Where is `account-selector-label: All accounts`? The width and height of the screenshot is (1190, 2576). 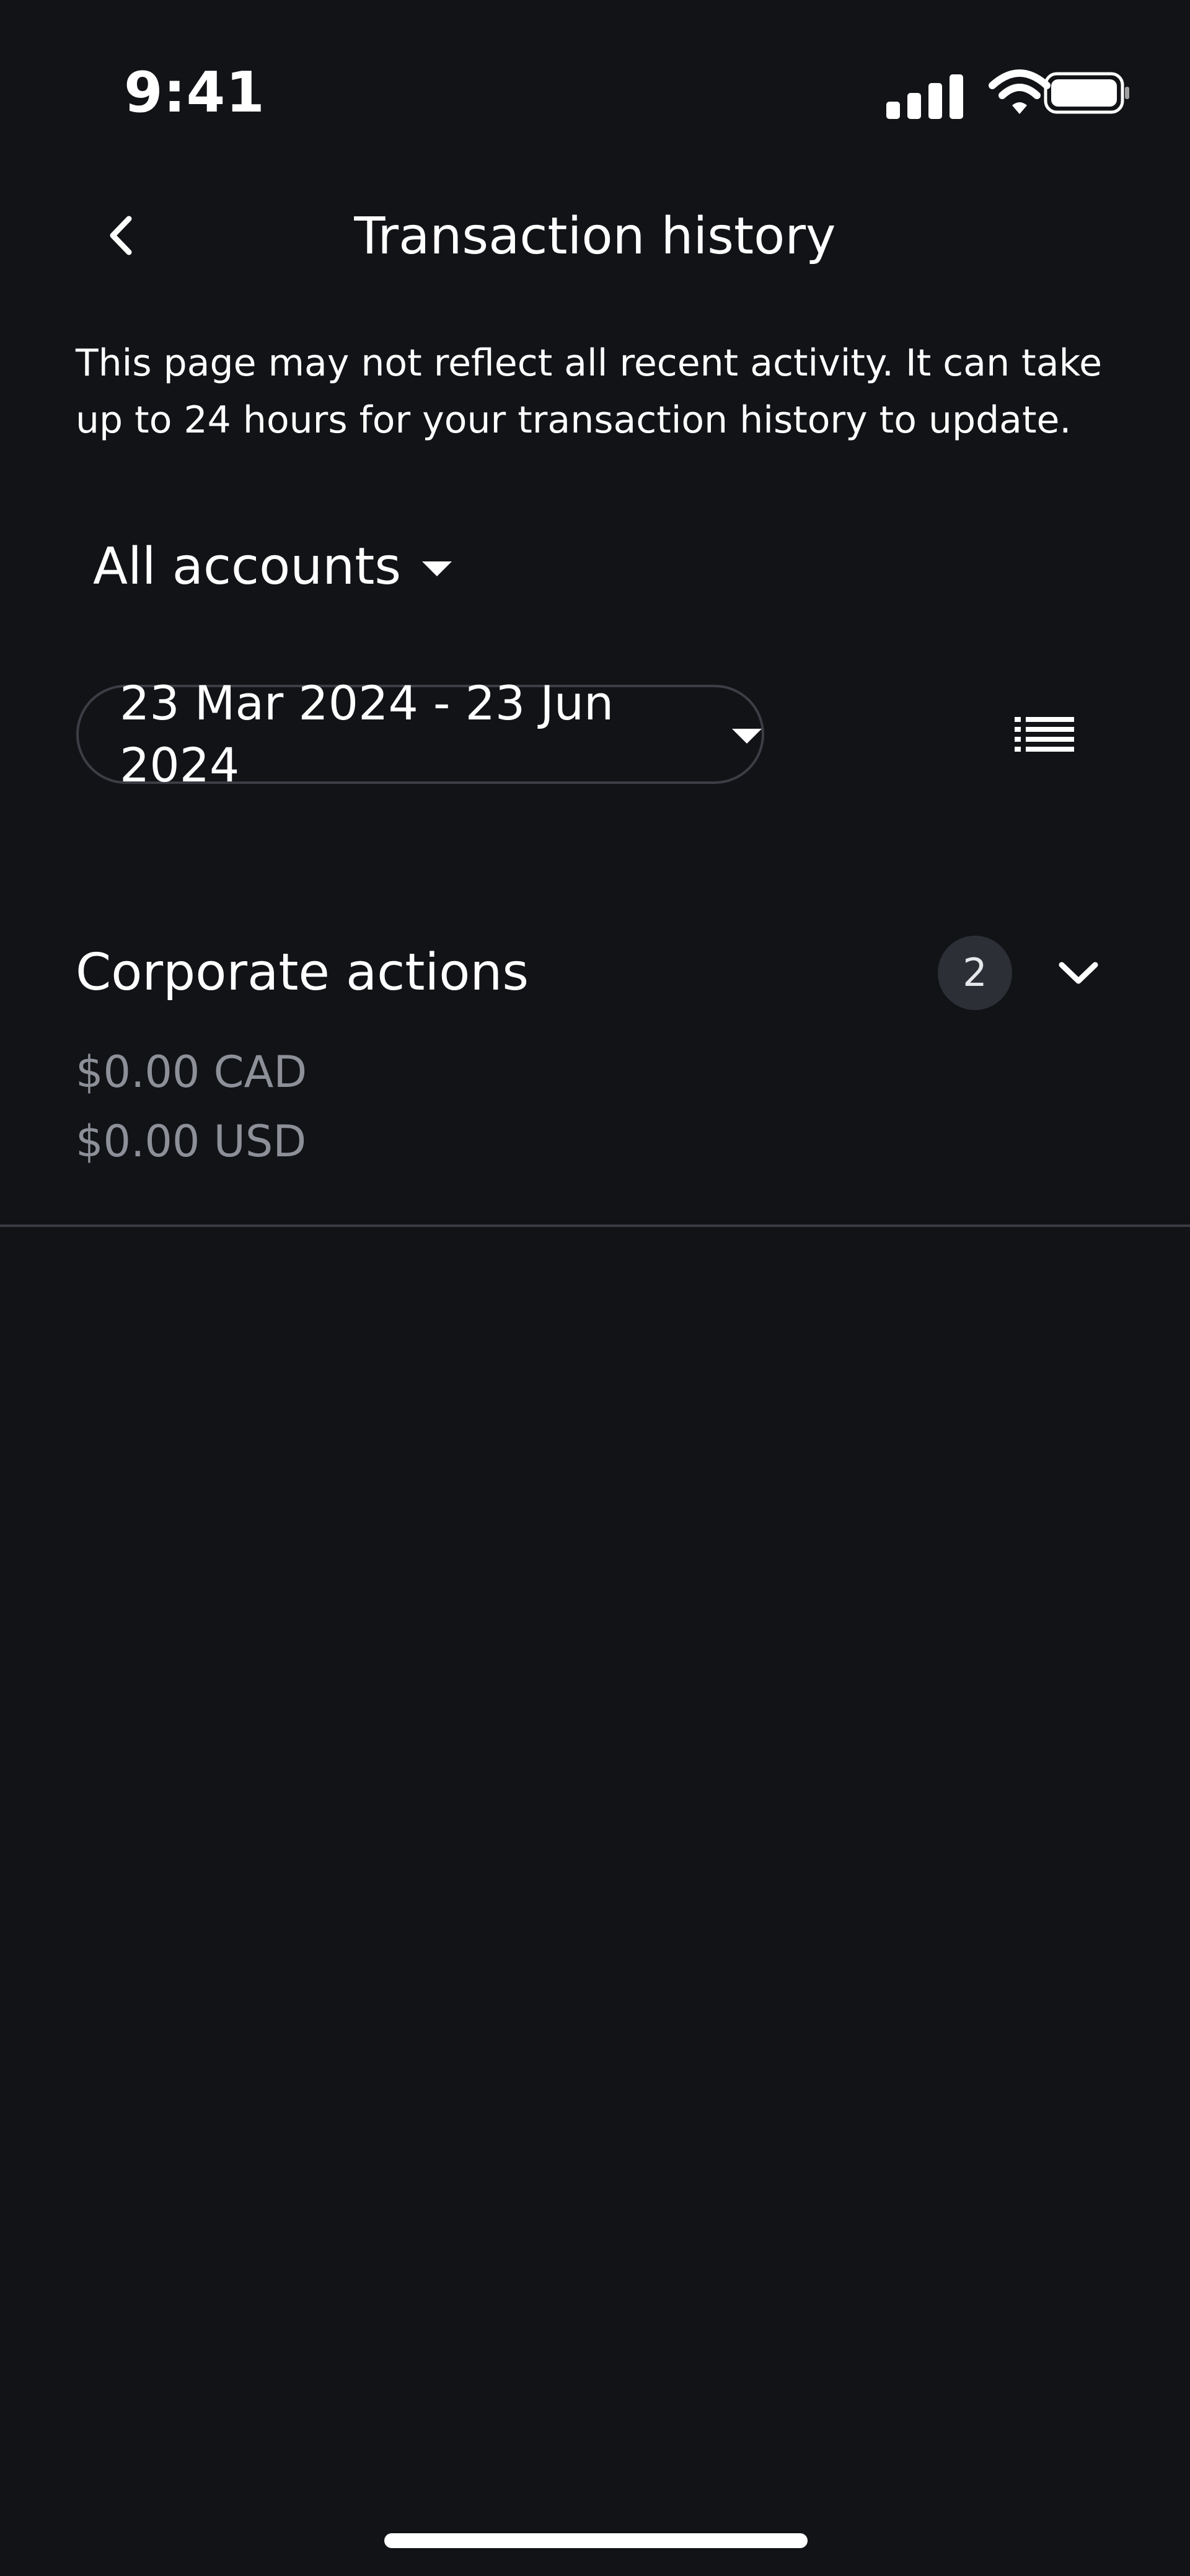
account-selector-label: All accounts is located at coordinates (247, 567).